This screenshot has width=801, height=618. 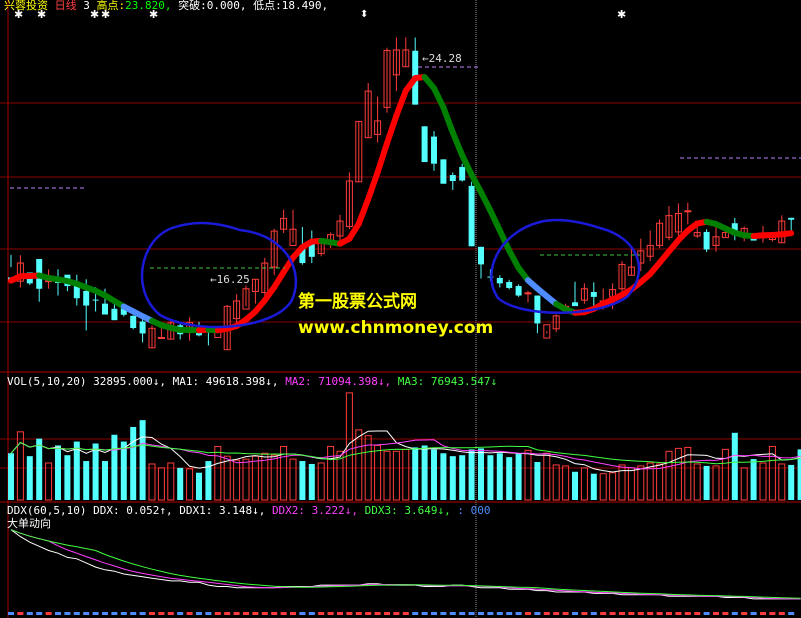 What do you see at coordinates (396, 328) in the screenshot?
I see `watermark-url: www.chnmoney.com` at bounding box center [396, 328].